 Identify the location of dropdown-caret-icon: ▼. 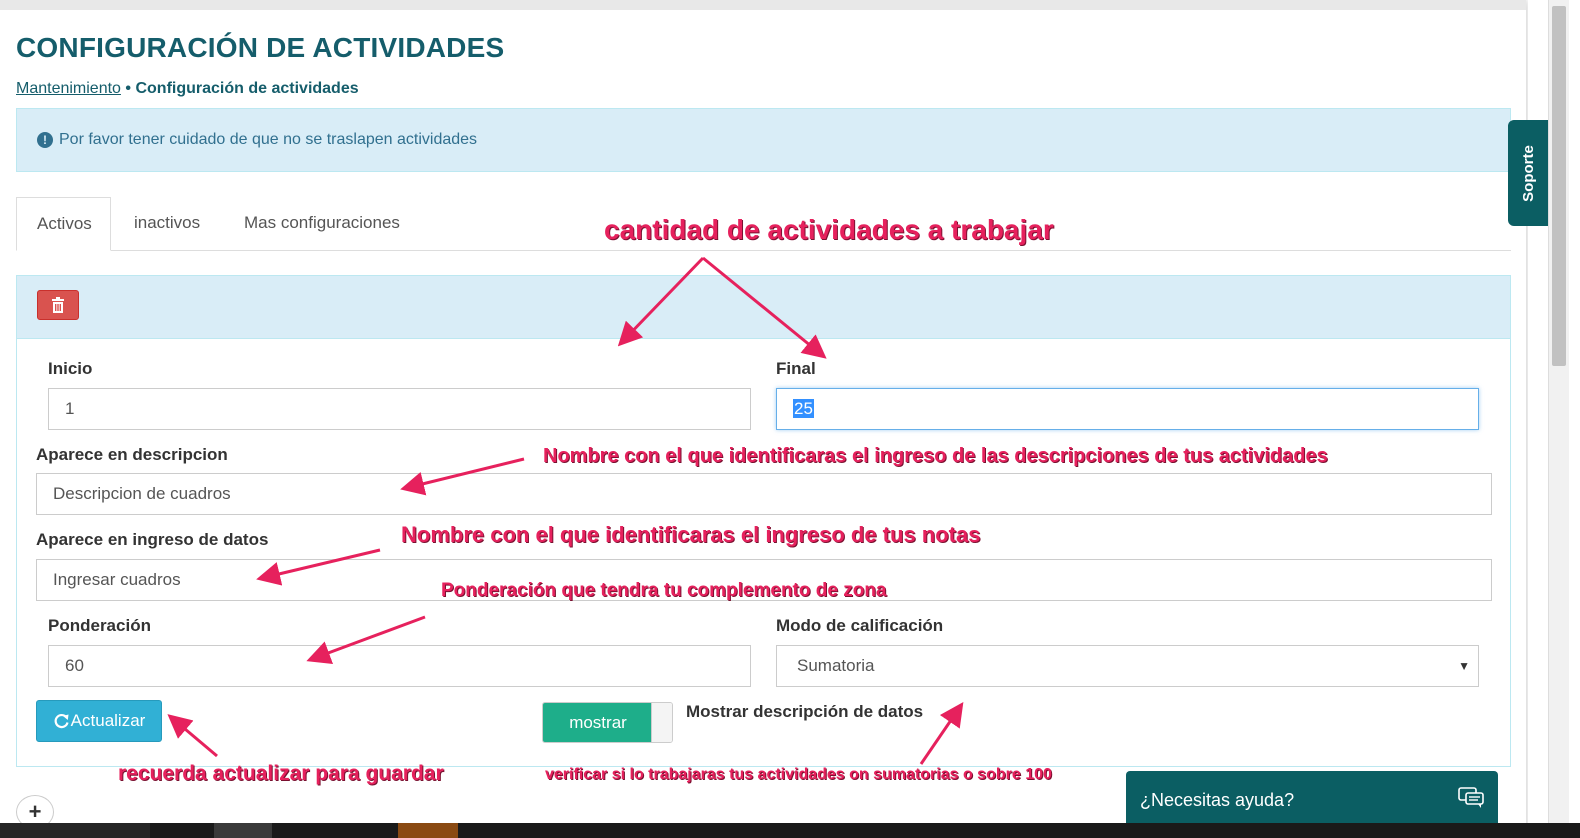
(1464, 666).